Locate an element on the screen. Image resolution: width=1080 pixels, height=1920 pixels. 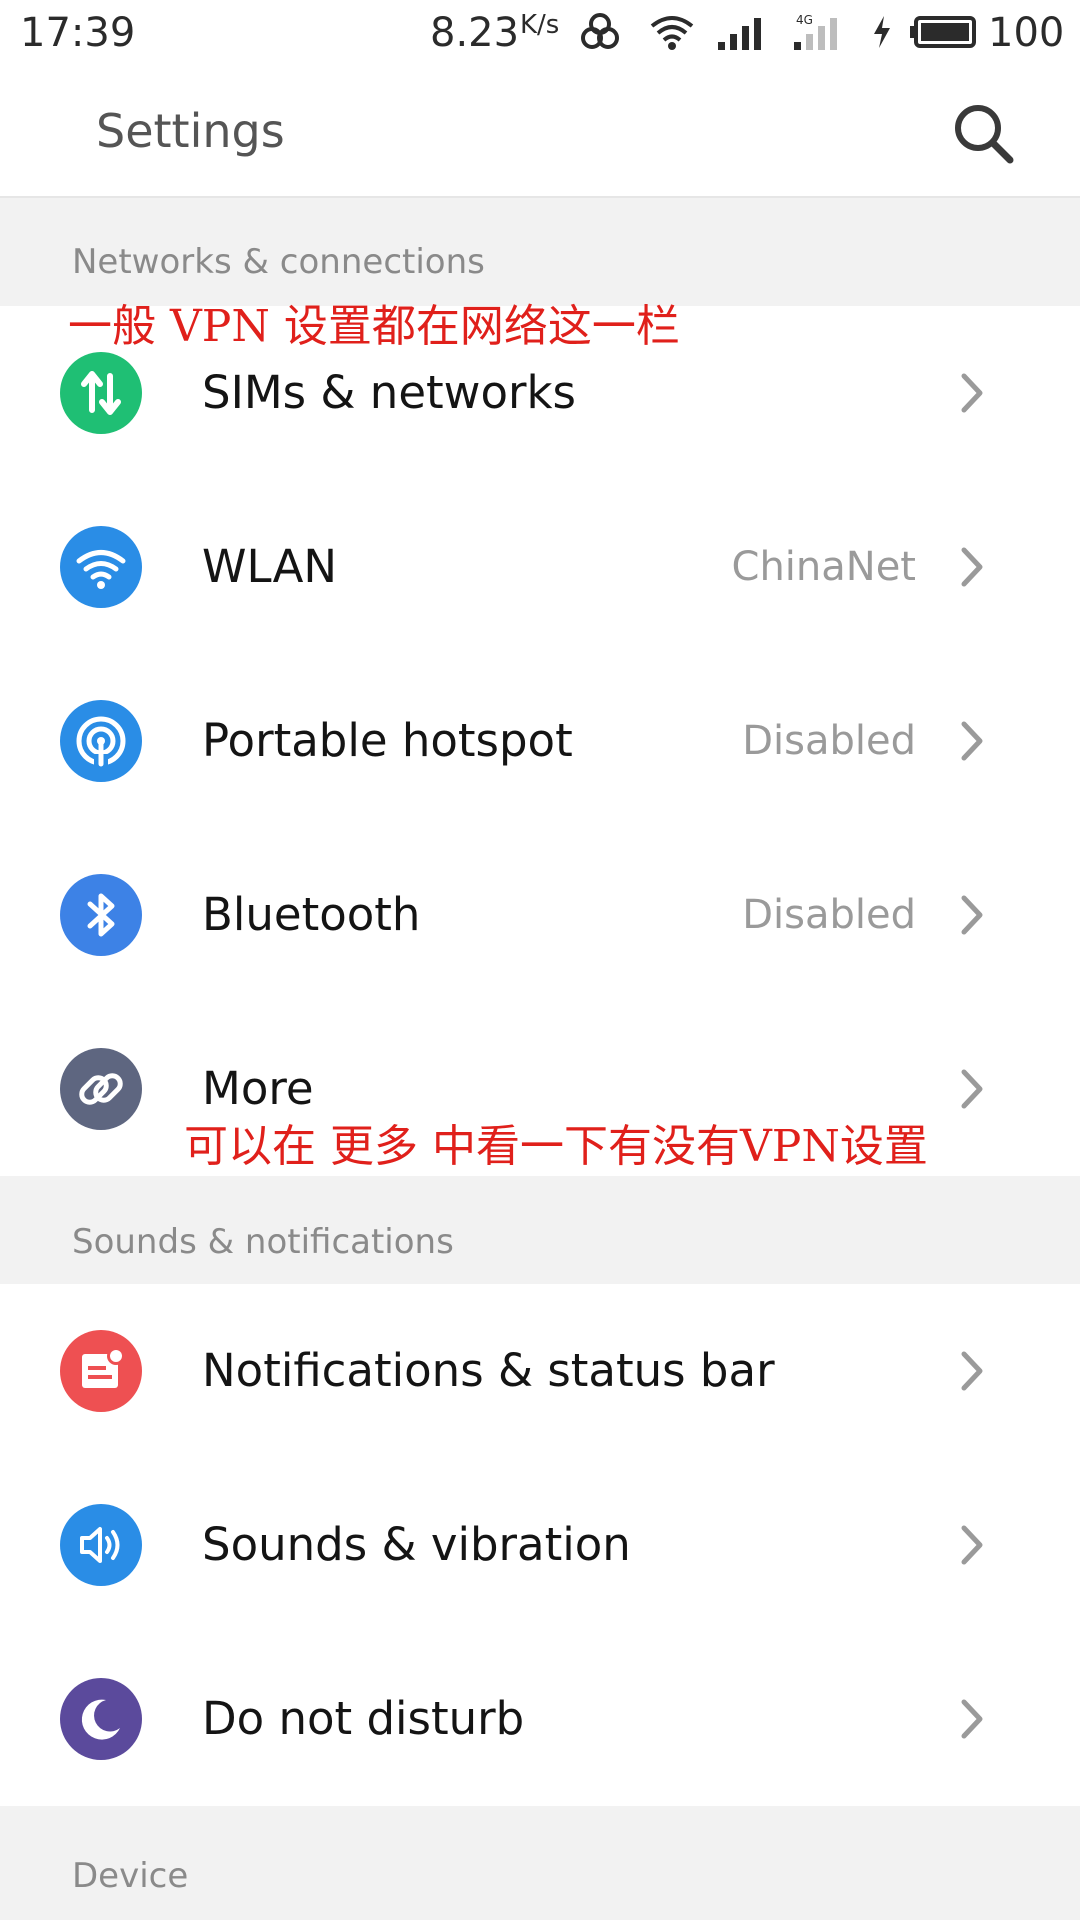
wlan-network-name: ChinaNet is located at coordinates (823, 567).